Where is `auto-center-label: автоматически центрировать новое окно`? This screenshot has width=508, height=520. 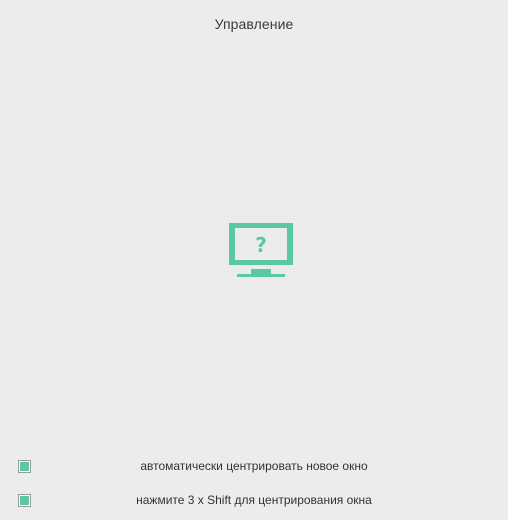 auto-center-label: автоматически центрировать новое окно is located at coordinates (254, 466).